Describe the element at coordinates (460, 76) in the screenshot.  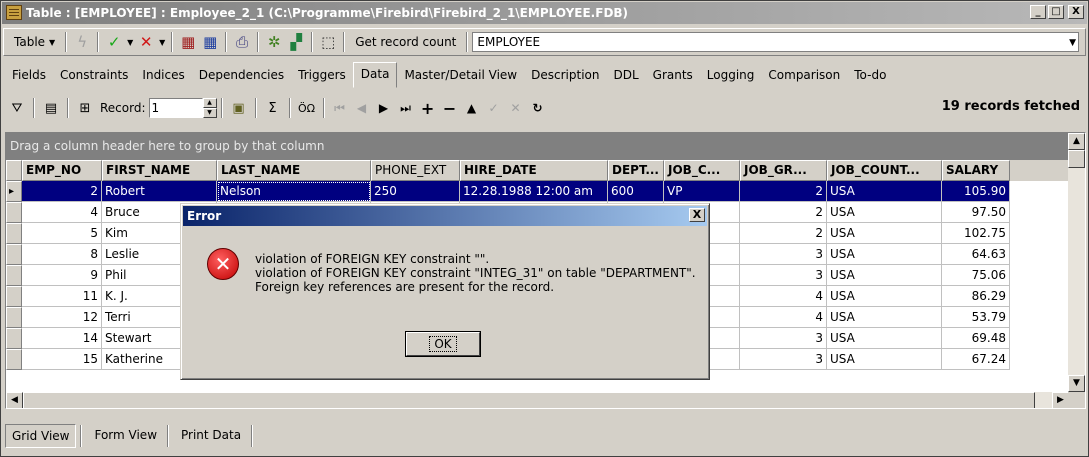
I see `tab-master-detail-view: Master/Detail View` at that location.